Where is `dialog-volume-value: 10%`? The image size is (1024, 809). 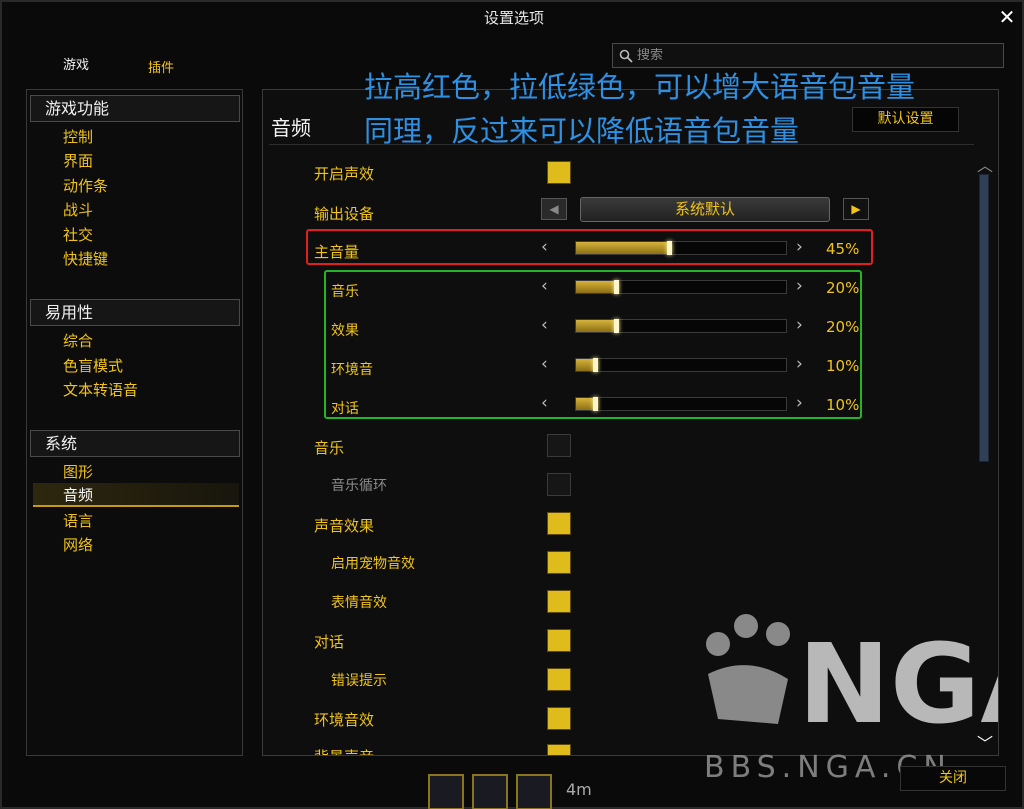 dialog-volume-value: 10% is located at coordinates (843, 405).